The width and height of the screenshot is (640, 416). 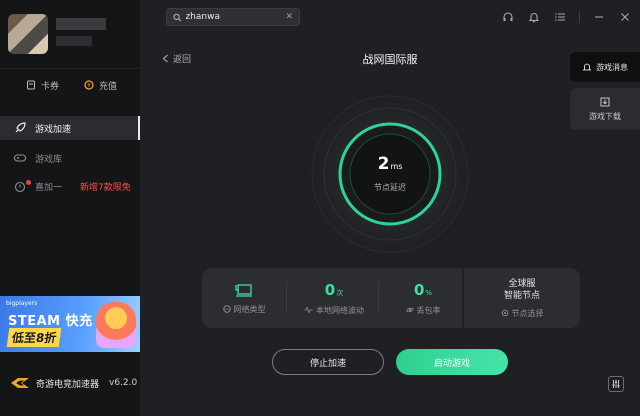 What do you see at coordinates (527, 313) in the screenshot?
I see `node-select-label: 节点选择` at bounding box center [527, 313].